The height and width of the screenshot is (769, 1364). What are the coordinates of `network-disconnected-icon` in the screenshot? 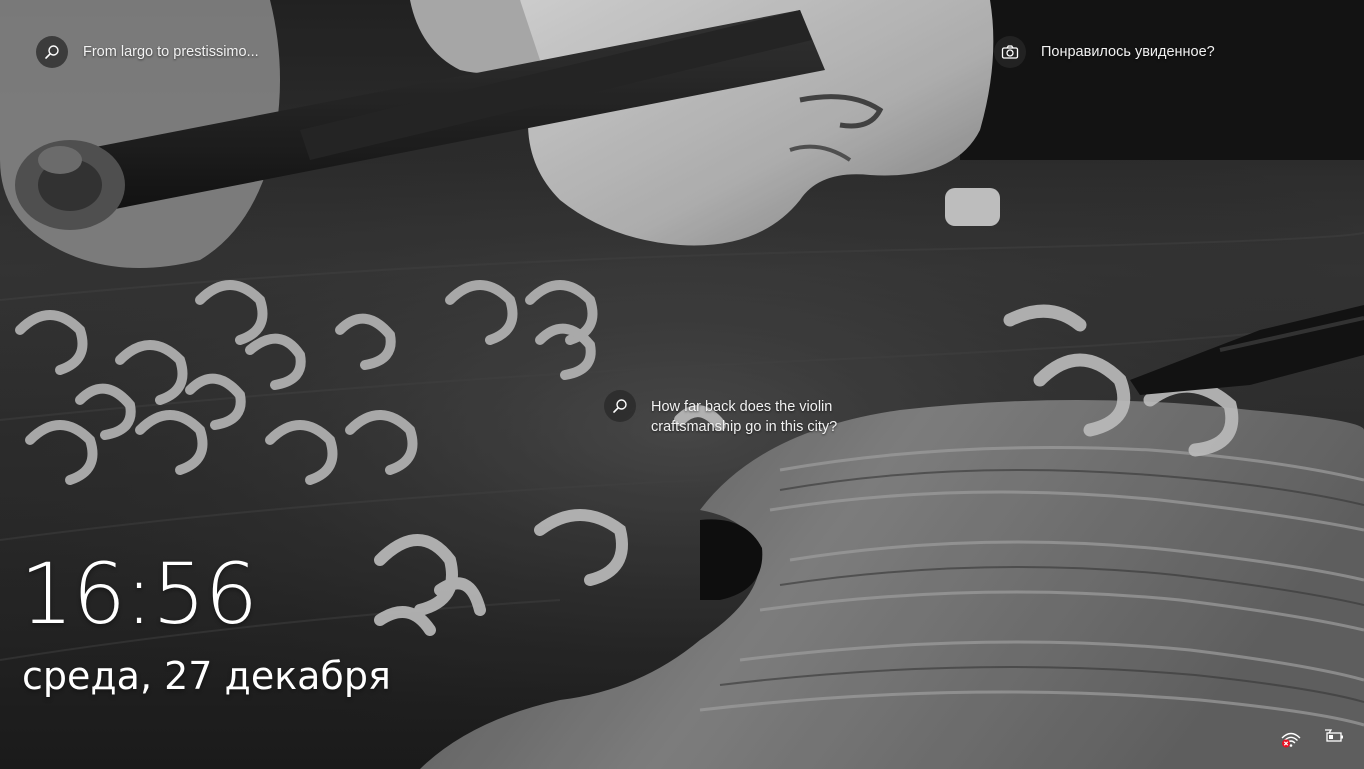 It's located at (1291, 739).